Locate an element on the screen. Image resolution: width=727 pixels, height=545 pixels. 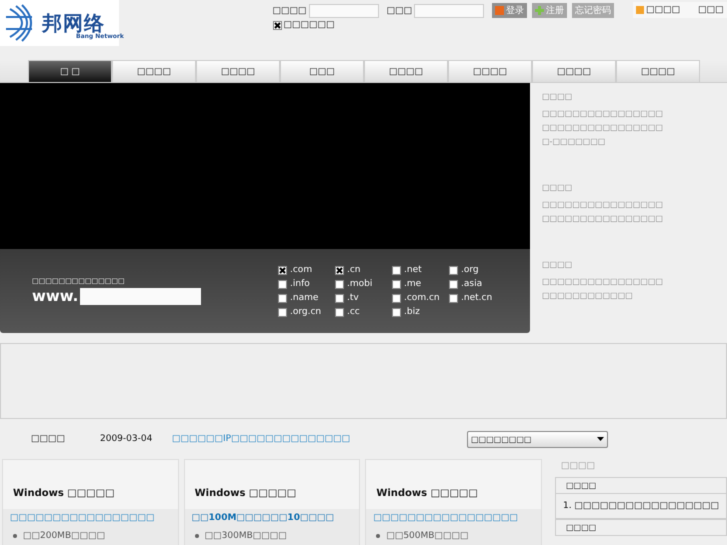
nav-tab: □ □ is located at coordinates (70, 71).